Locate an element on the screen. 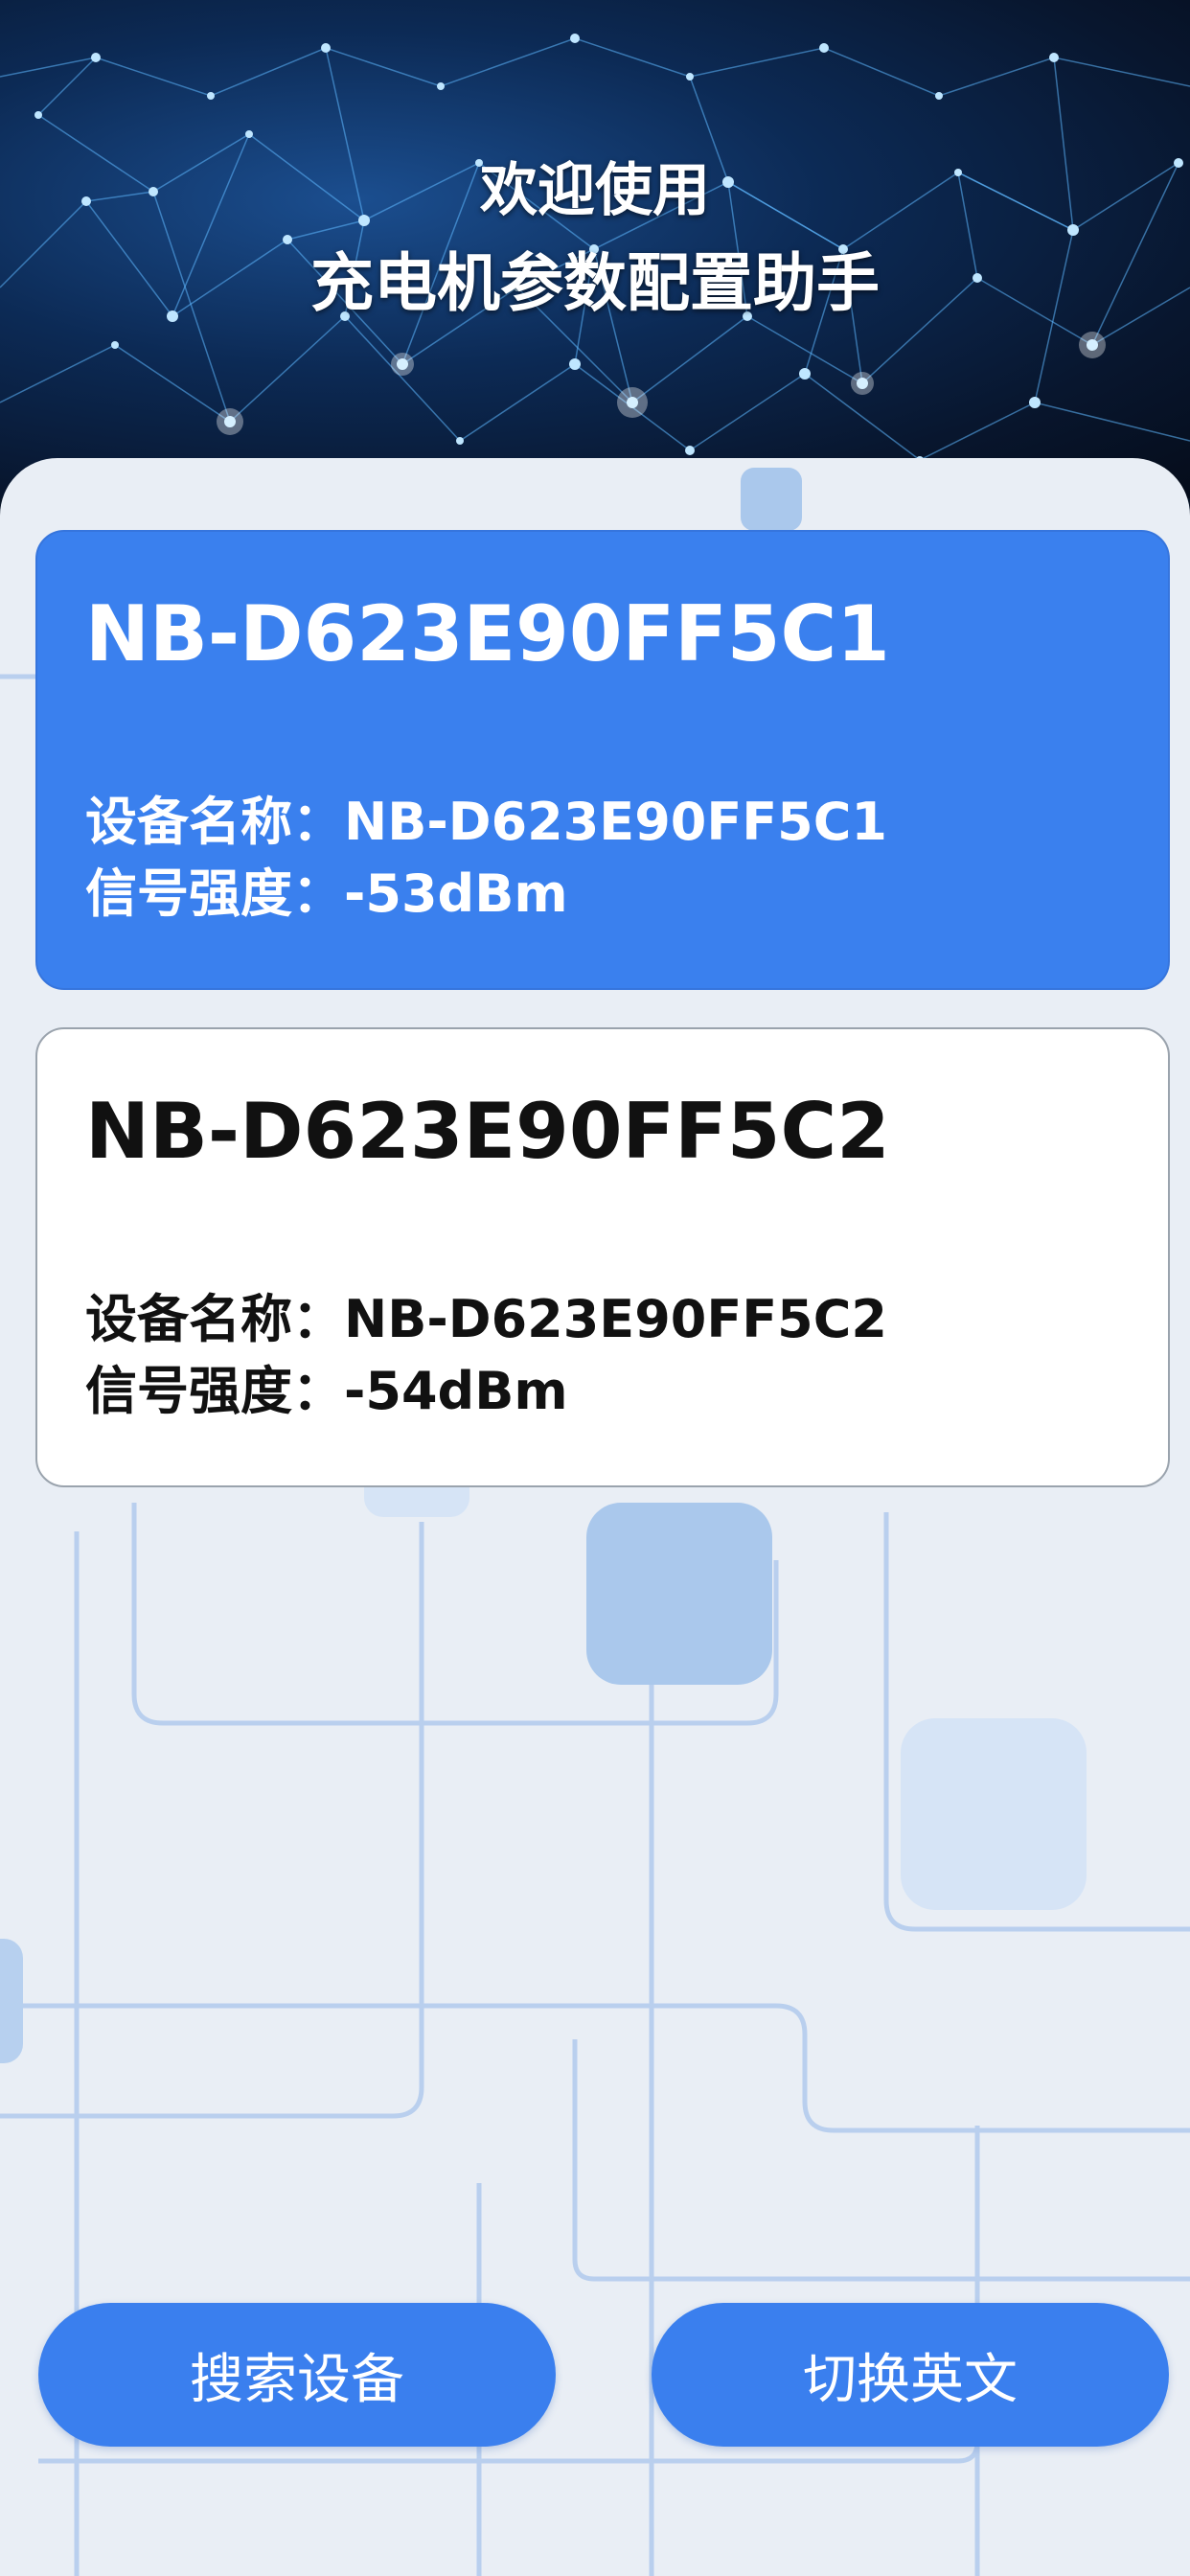 The height and width of the screenshot is (2576, 1190). device-name-value: NB-D623E90FF5C2 is located at coordinates (616, 1319).